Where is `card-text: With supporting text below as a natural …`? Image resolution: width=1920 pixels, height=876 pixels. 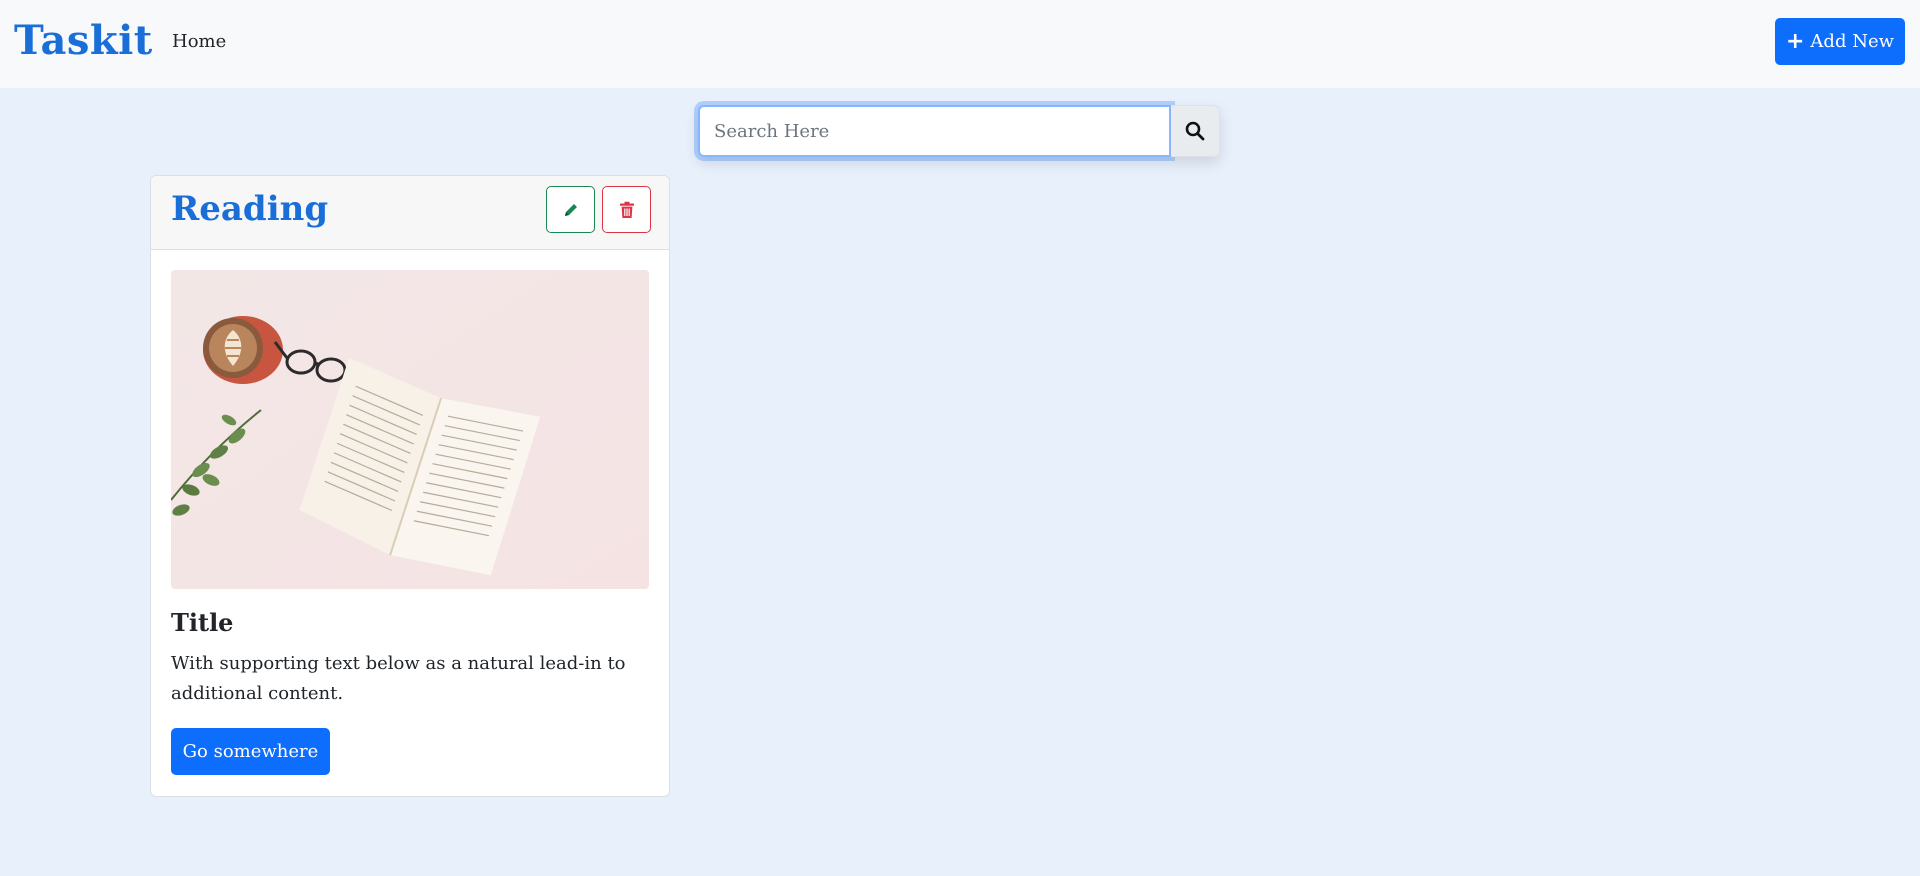 card-text: With supporting text below as a natural … is located at coordinates (398, 678).